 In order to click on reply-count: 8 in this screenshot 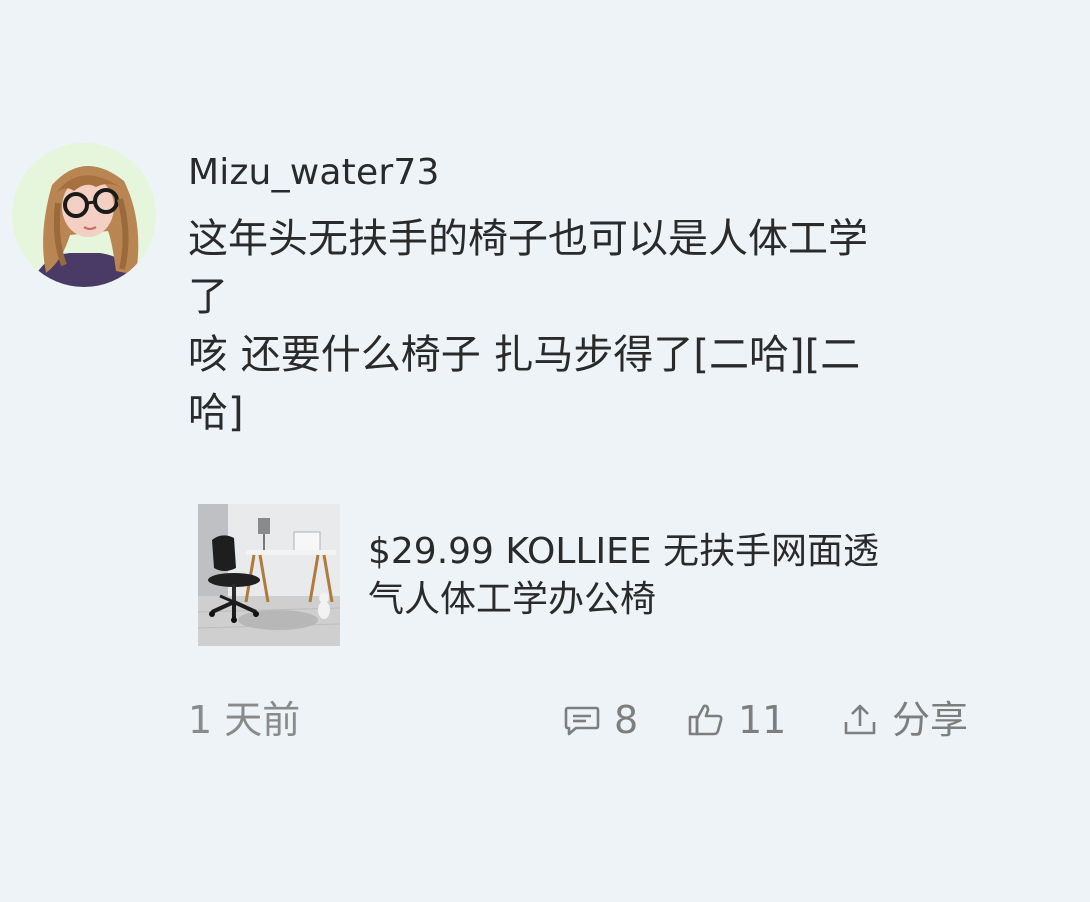, I will do `click(626, 720)`.